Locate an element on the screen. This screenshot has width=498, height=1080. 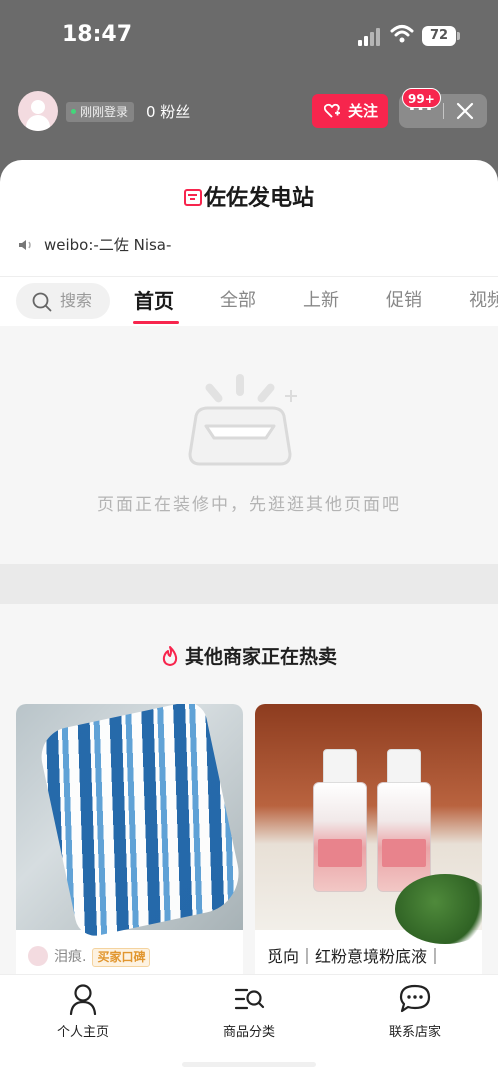
scarf-image is located at coordinates (139, 822).